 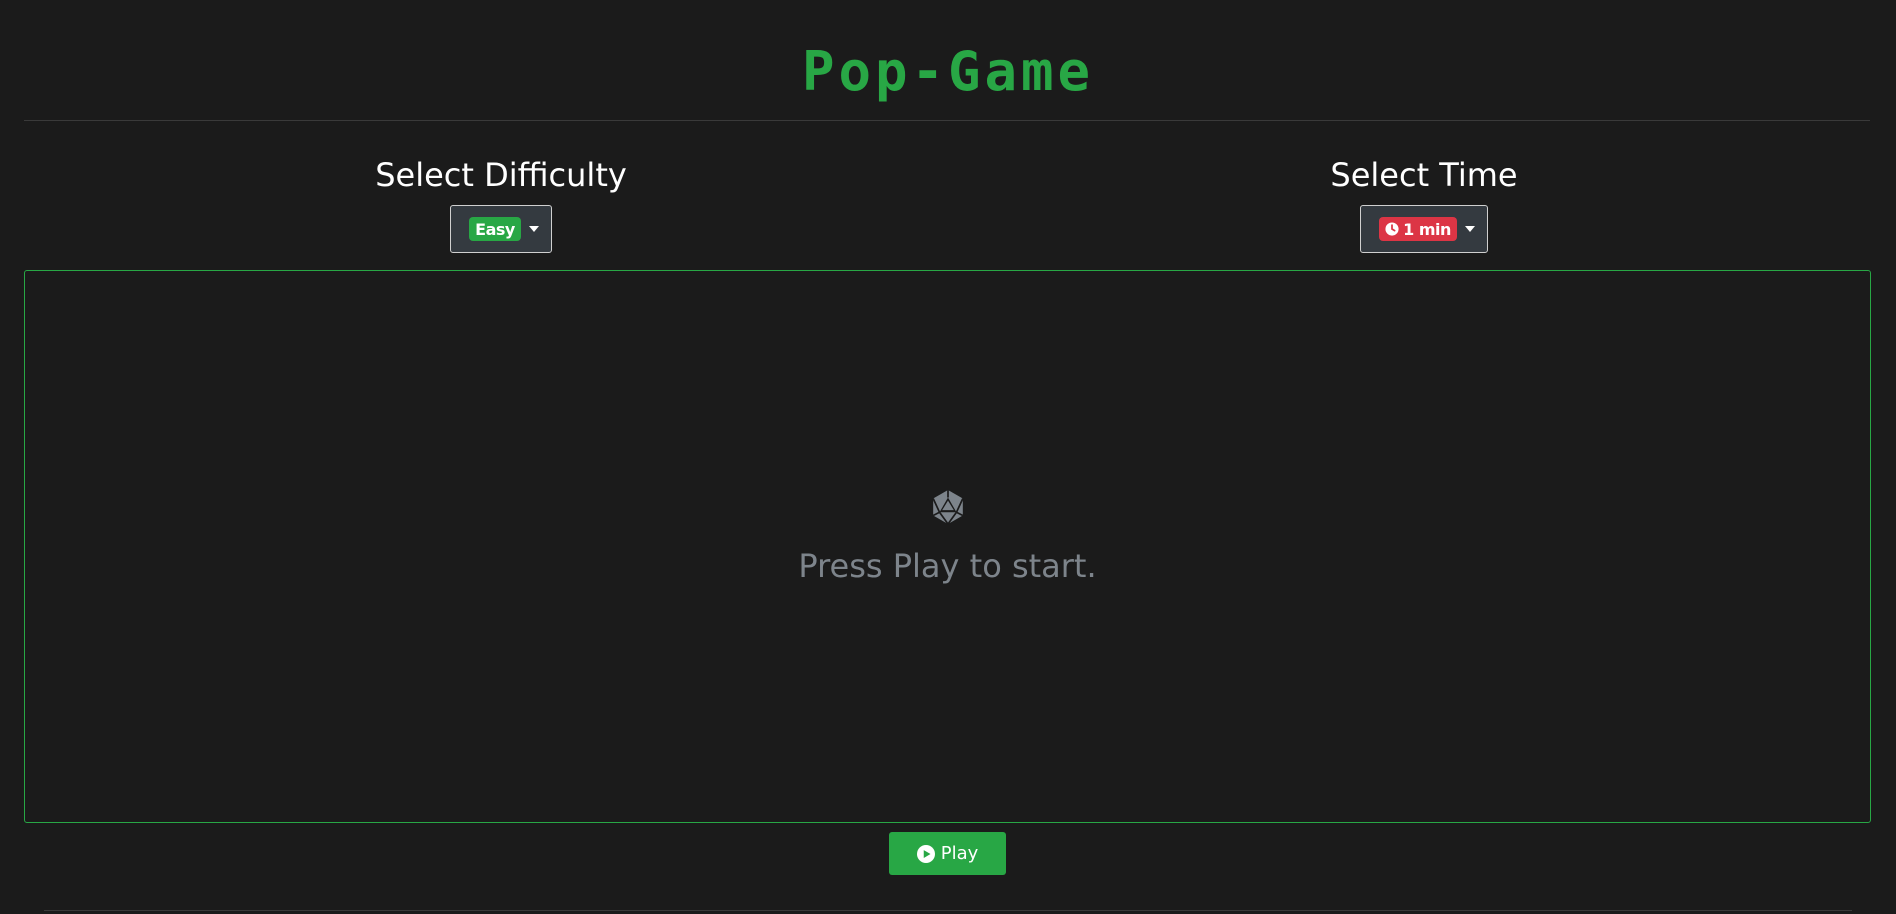 What do you see at coordinates (947, 507) in the screenshot?
I see `dice-d20-icon` at bounding box center [947, 507].